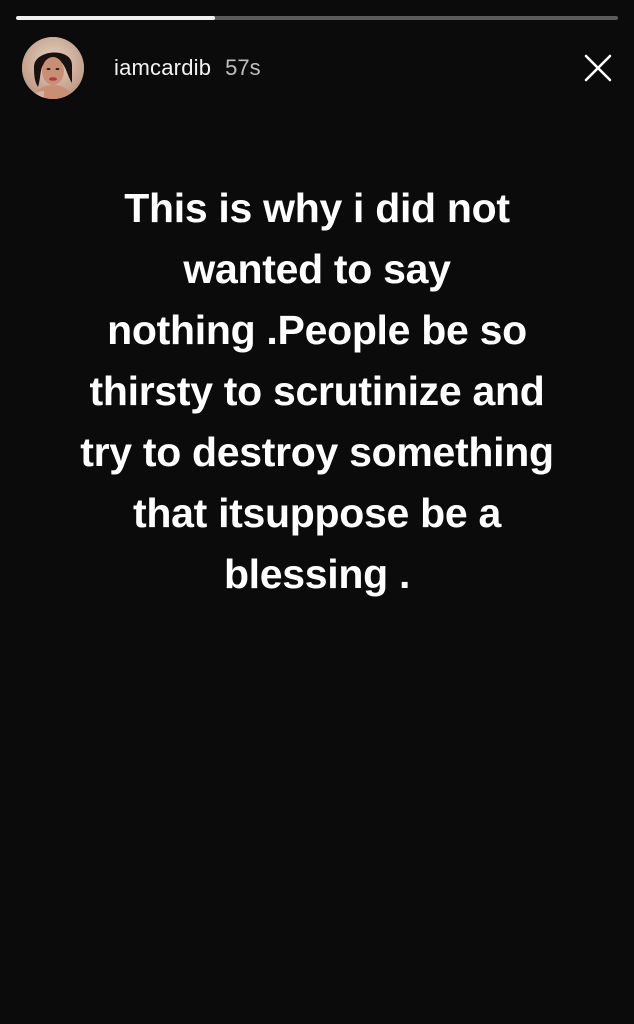  I want to click on story-progress-fill, so click(115, 18).